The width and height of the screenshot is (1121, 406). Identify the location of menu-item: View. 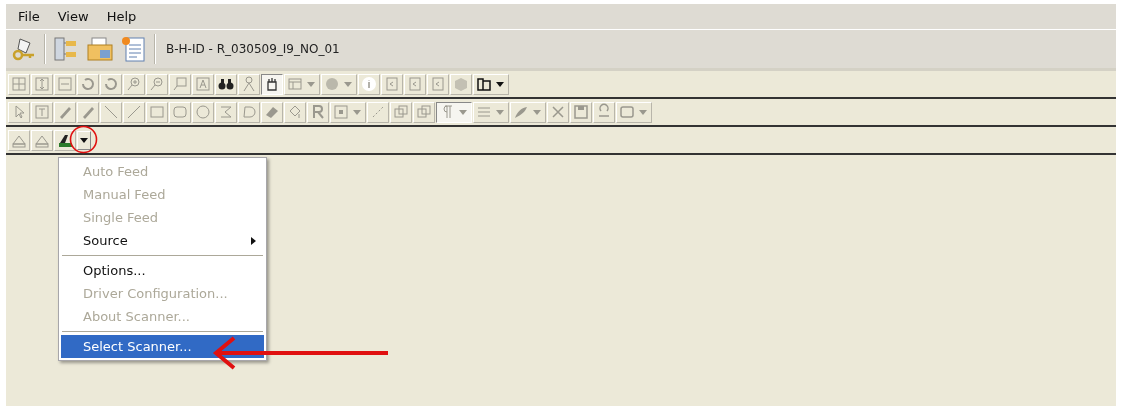
(73, 16).